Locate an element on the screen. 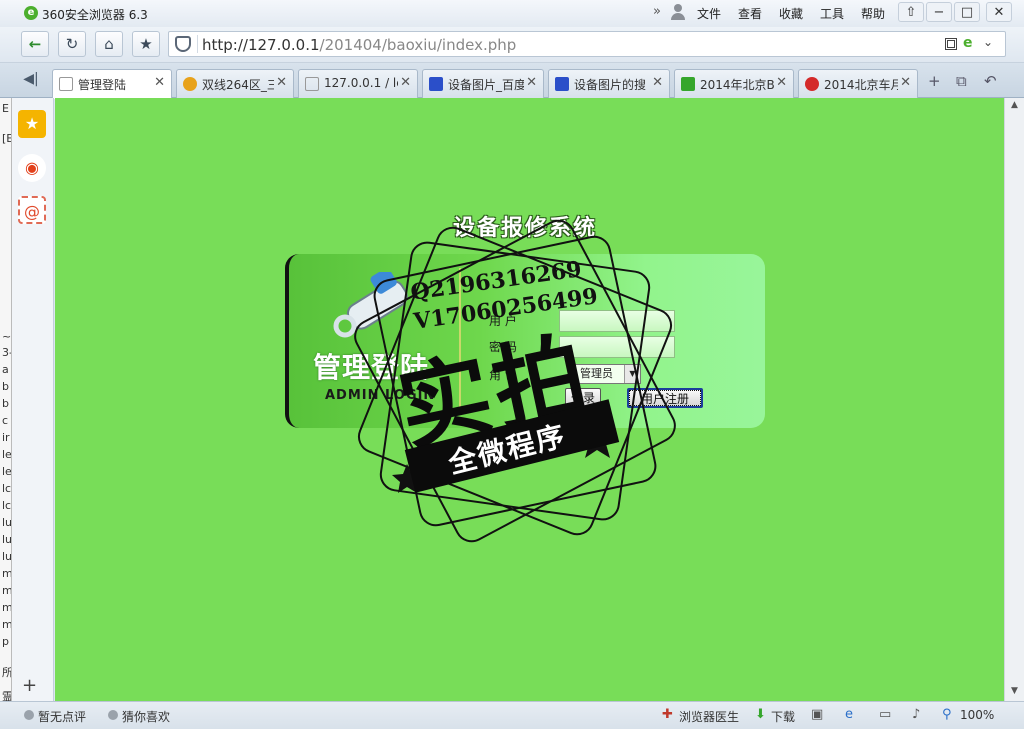  menu-favorites: 收藏 is located at coordinates (791, 13).